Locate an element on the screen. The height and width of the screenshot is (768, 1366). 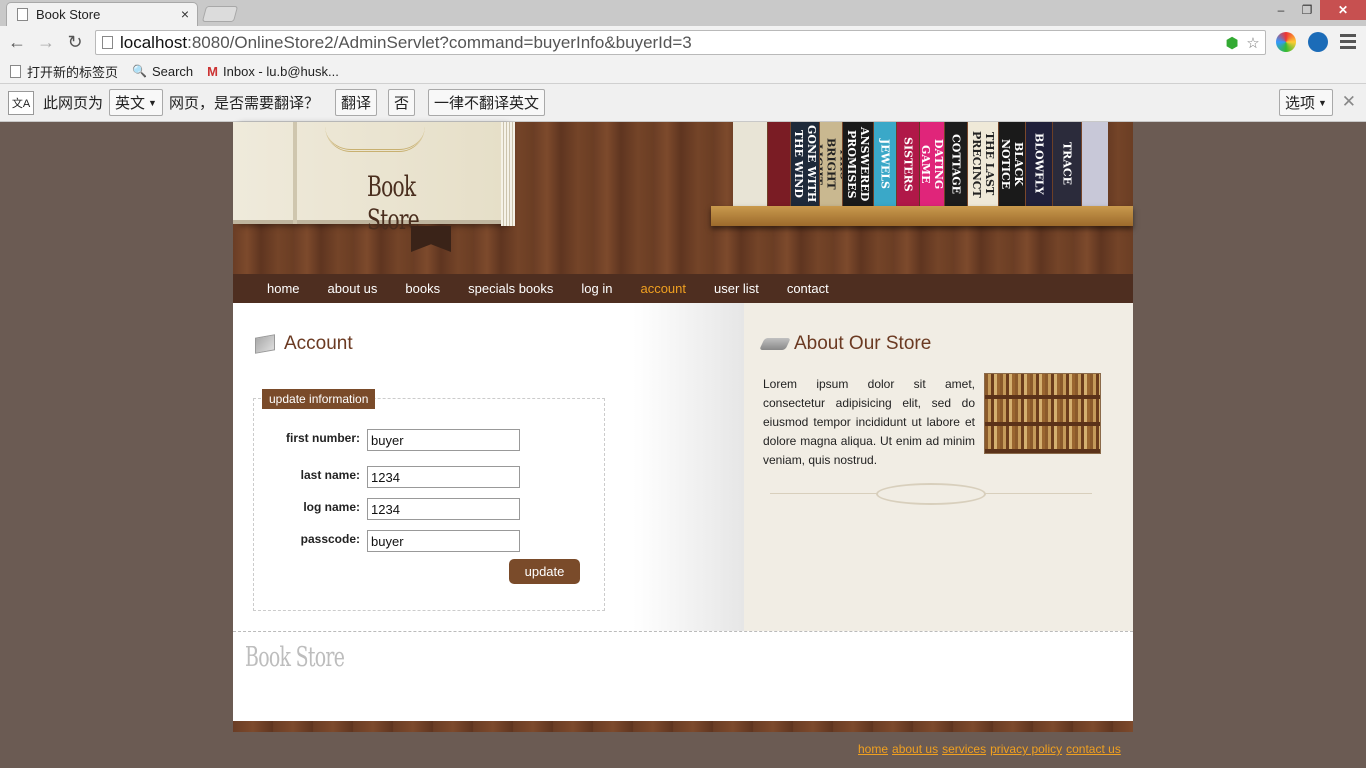
footer-link-home: home is located at coordinates (873, 749).